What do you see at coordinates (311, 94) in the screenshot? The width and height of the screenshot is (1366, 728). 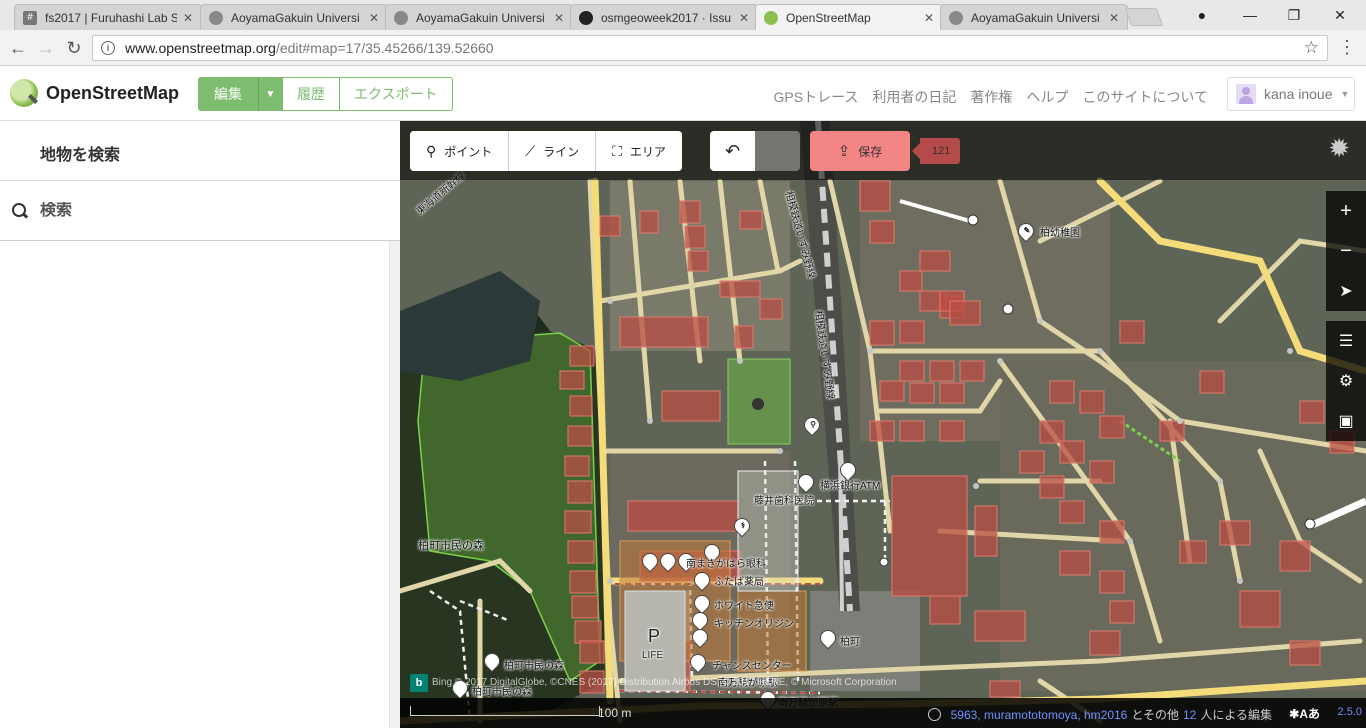 I see `history-button: 履歴` at bounding box center [311, 94].